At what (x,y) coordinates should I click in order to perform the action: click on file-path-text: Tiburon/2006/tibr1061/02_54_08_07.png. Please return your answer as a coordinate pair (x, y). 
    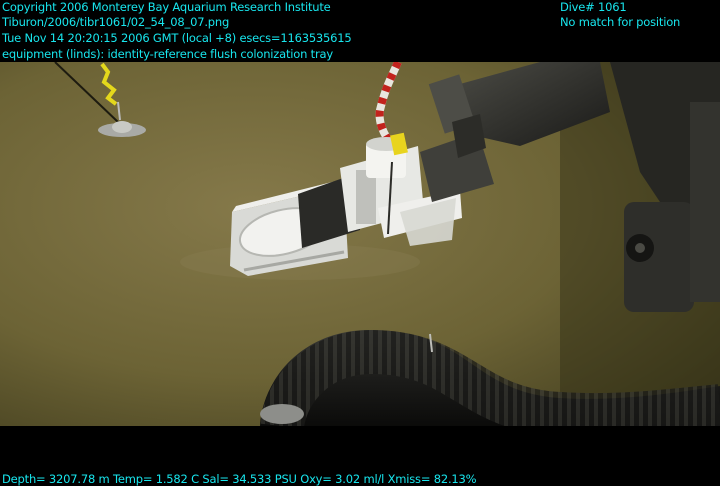
    Looking at the image, I should click on (116, 22).